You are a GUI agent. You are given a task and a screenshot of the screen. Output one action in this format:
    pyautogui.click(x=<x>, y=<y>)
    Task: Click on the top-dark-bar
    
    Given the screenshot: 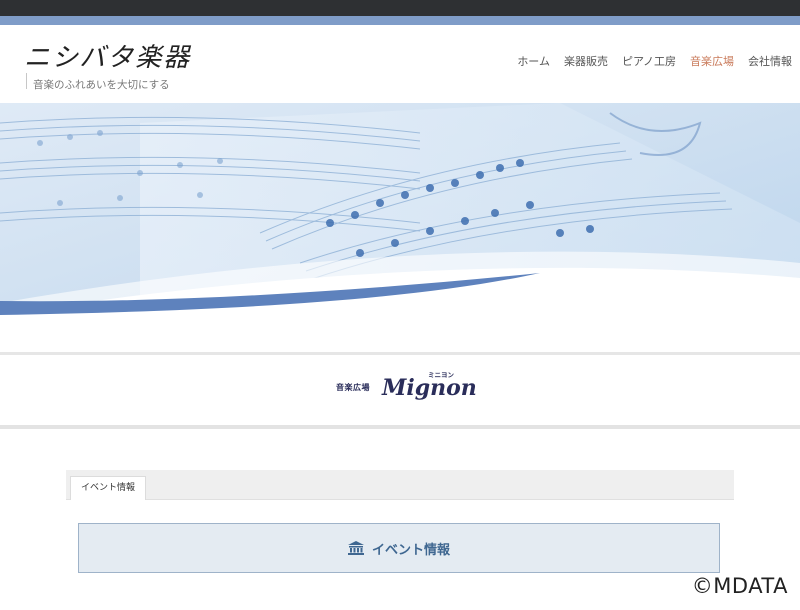 What is the action you would take?
    pyautogui.click(x=400, y=8)
    